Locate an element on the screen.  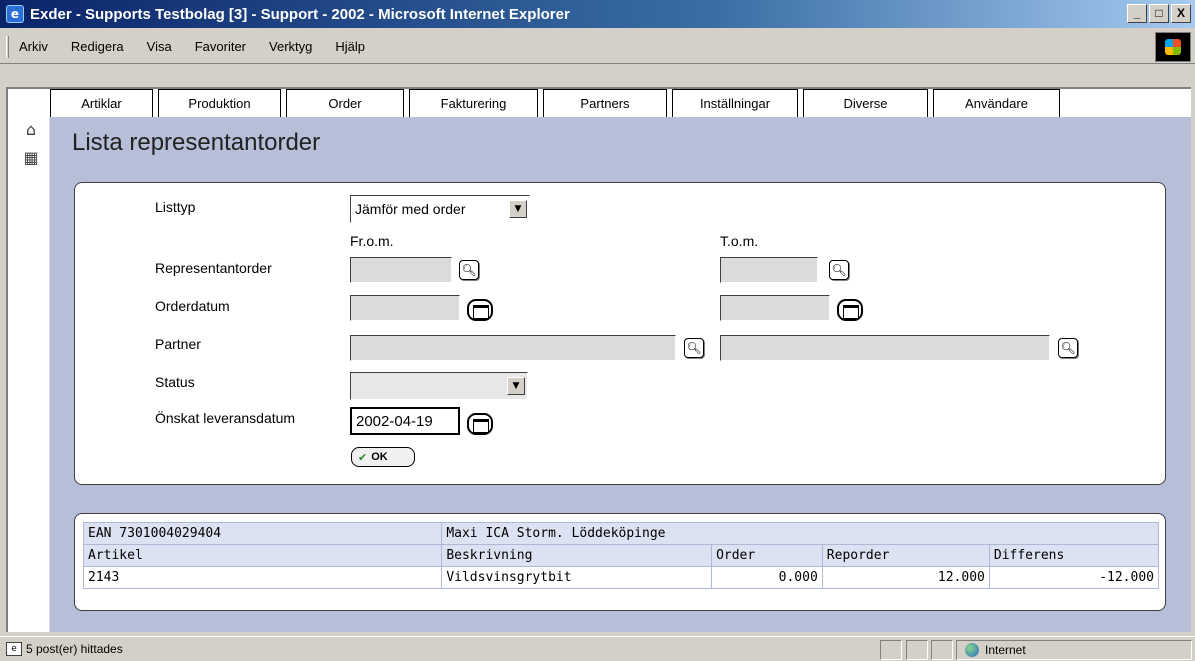
partner-to-input is located at coordinates (885, 348).